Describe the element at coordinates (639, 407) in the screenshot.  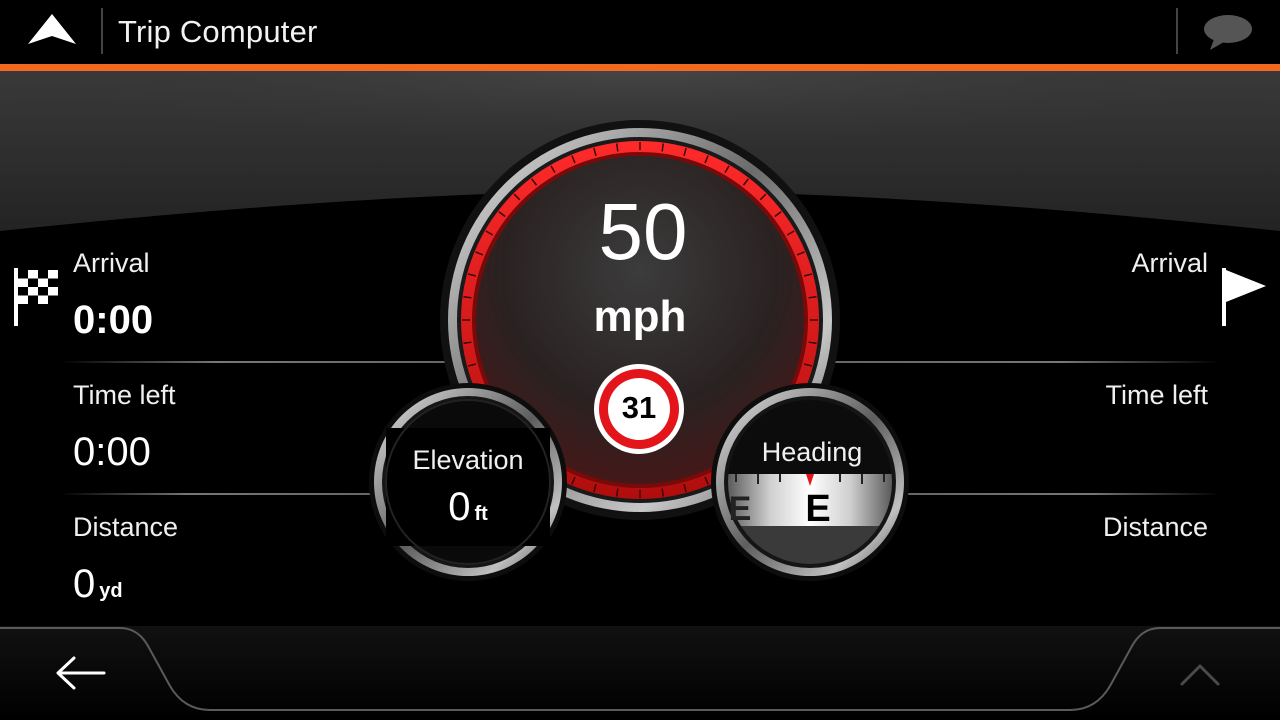
I see `speed-limit-value: 31` at that location.